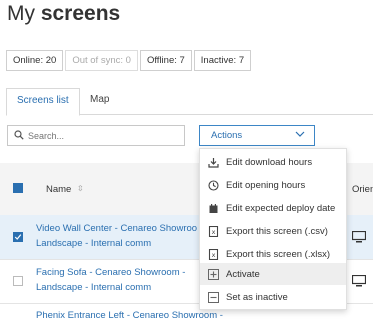 Image resolution: width=373 pixels, height=323 pixels. What do you see at coordinates (278, 254) in the screenshot?
I see `menu-item-label: Export this screen (.xlsx)` at bounding box center [278, 254].